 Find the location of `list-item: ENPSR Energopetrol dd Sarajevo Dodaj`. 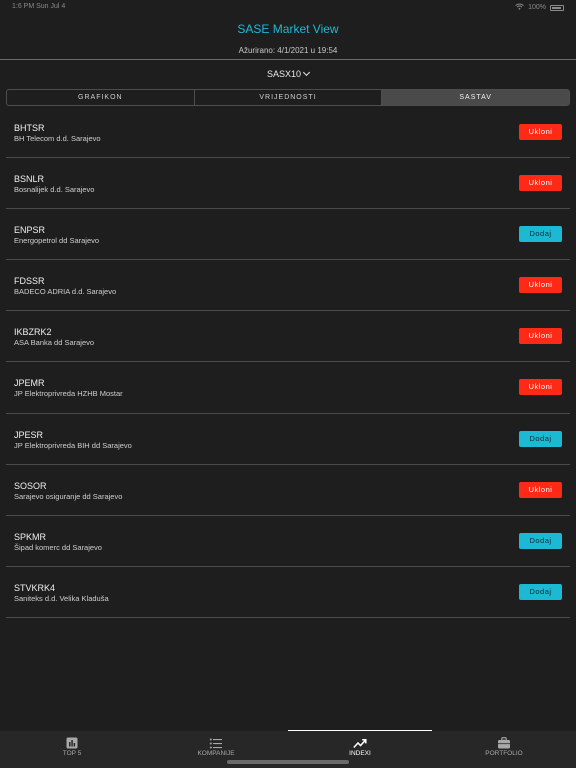

list-item: ENPSR Energopetrol dd Sarajevo Dodaj is located at coordinates (288, 235).